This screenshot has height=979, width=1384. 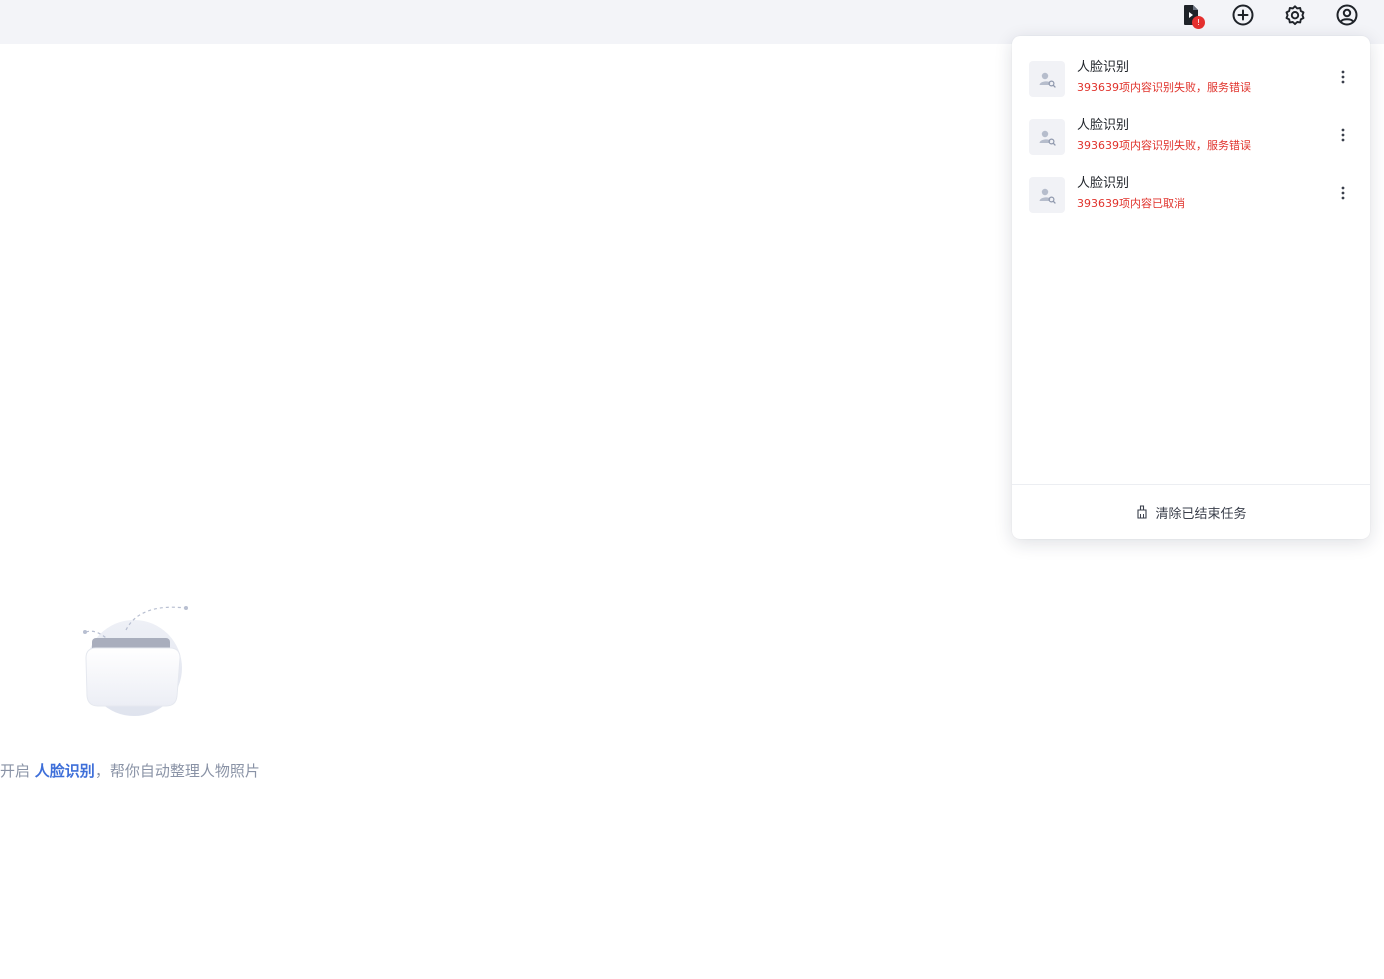 I want to click on task-list-button: !, so click(x=1191, y=15).